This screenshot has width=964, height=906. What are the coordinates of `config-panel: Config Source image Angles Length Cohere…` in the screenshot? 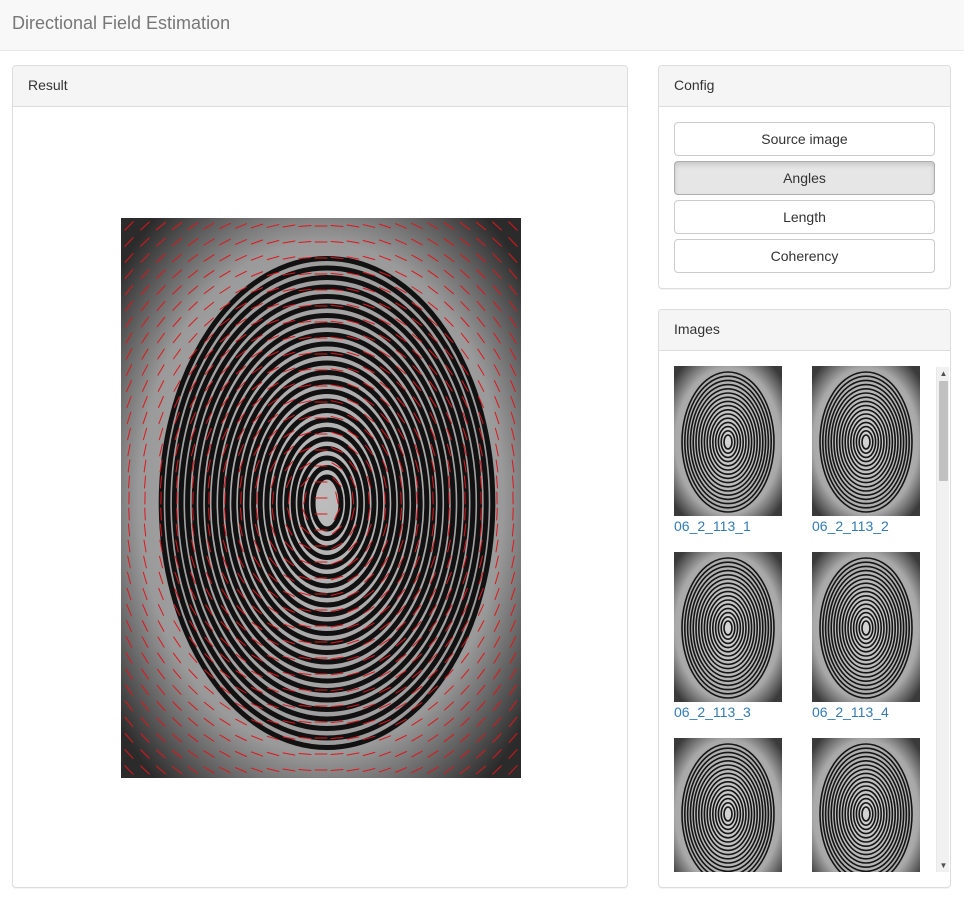 It's located at (804, 177).